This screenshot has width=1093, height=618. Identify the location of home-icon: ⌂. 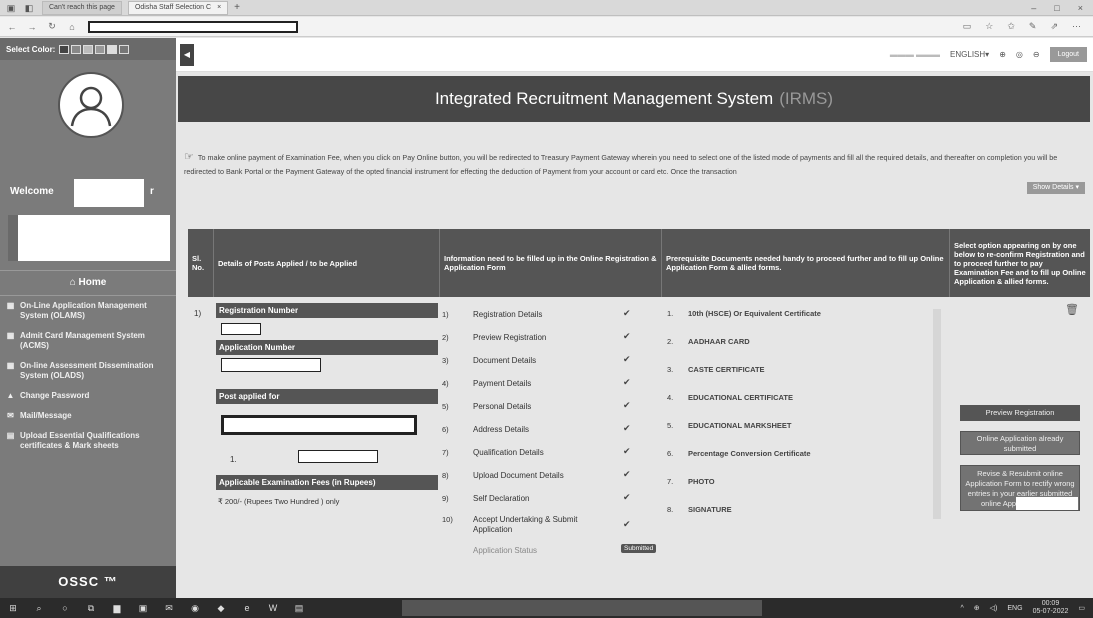
(72, 27).